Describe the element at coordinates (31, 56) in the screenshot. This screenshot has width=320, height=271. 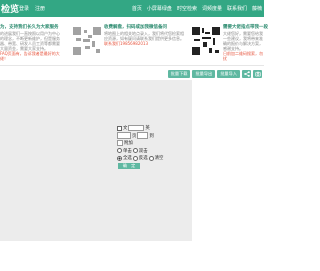
I see `promo-link: FAQ页面有，告诉我者是最好的大佬！` at that location.